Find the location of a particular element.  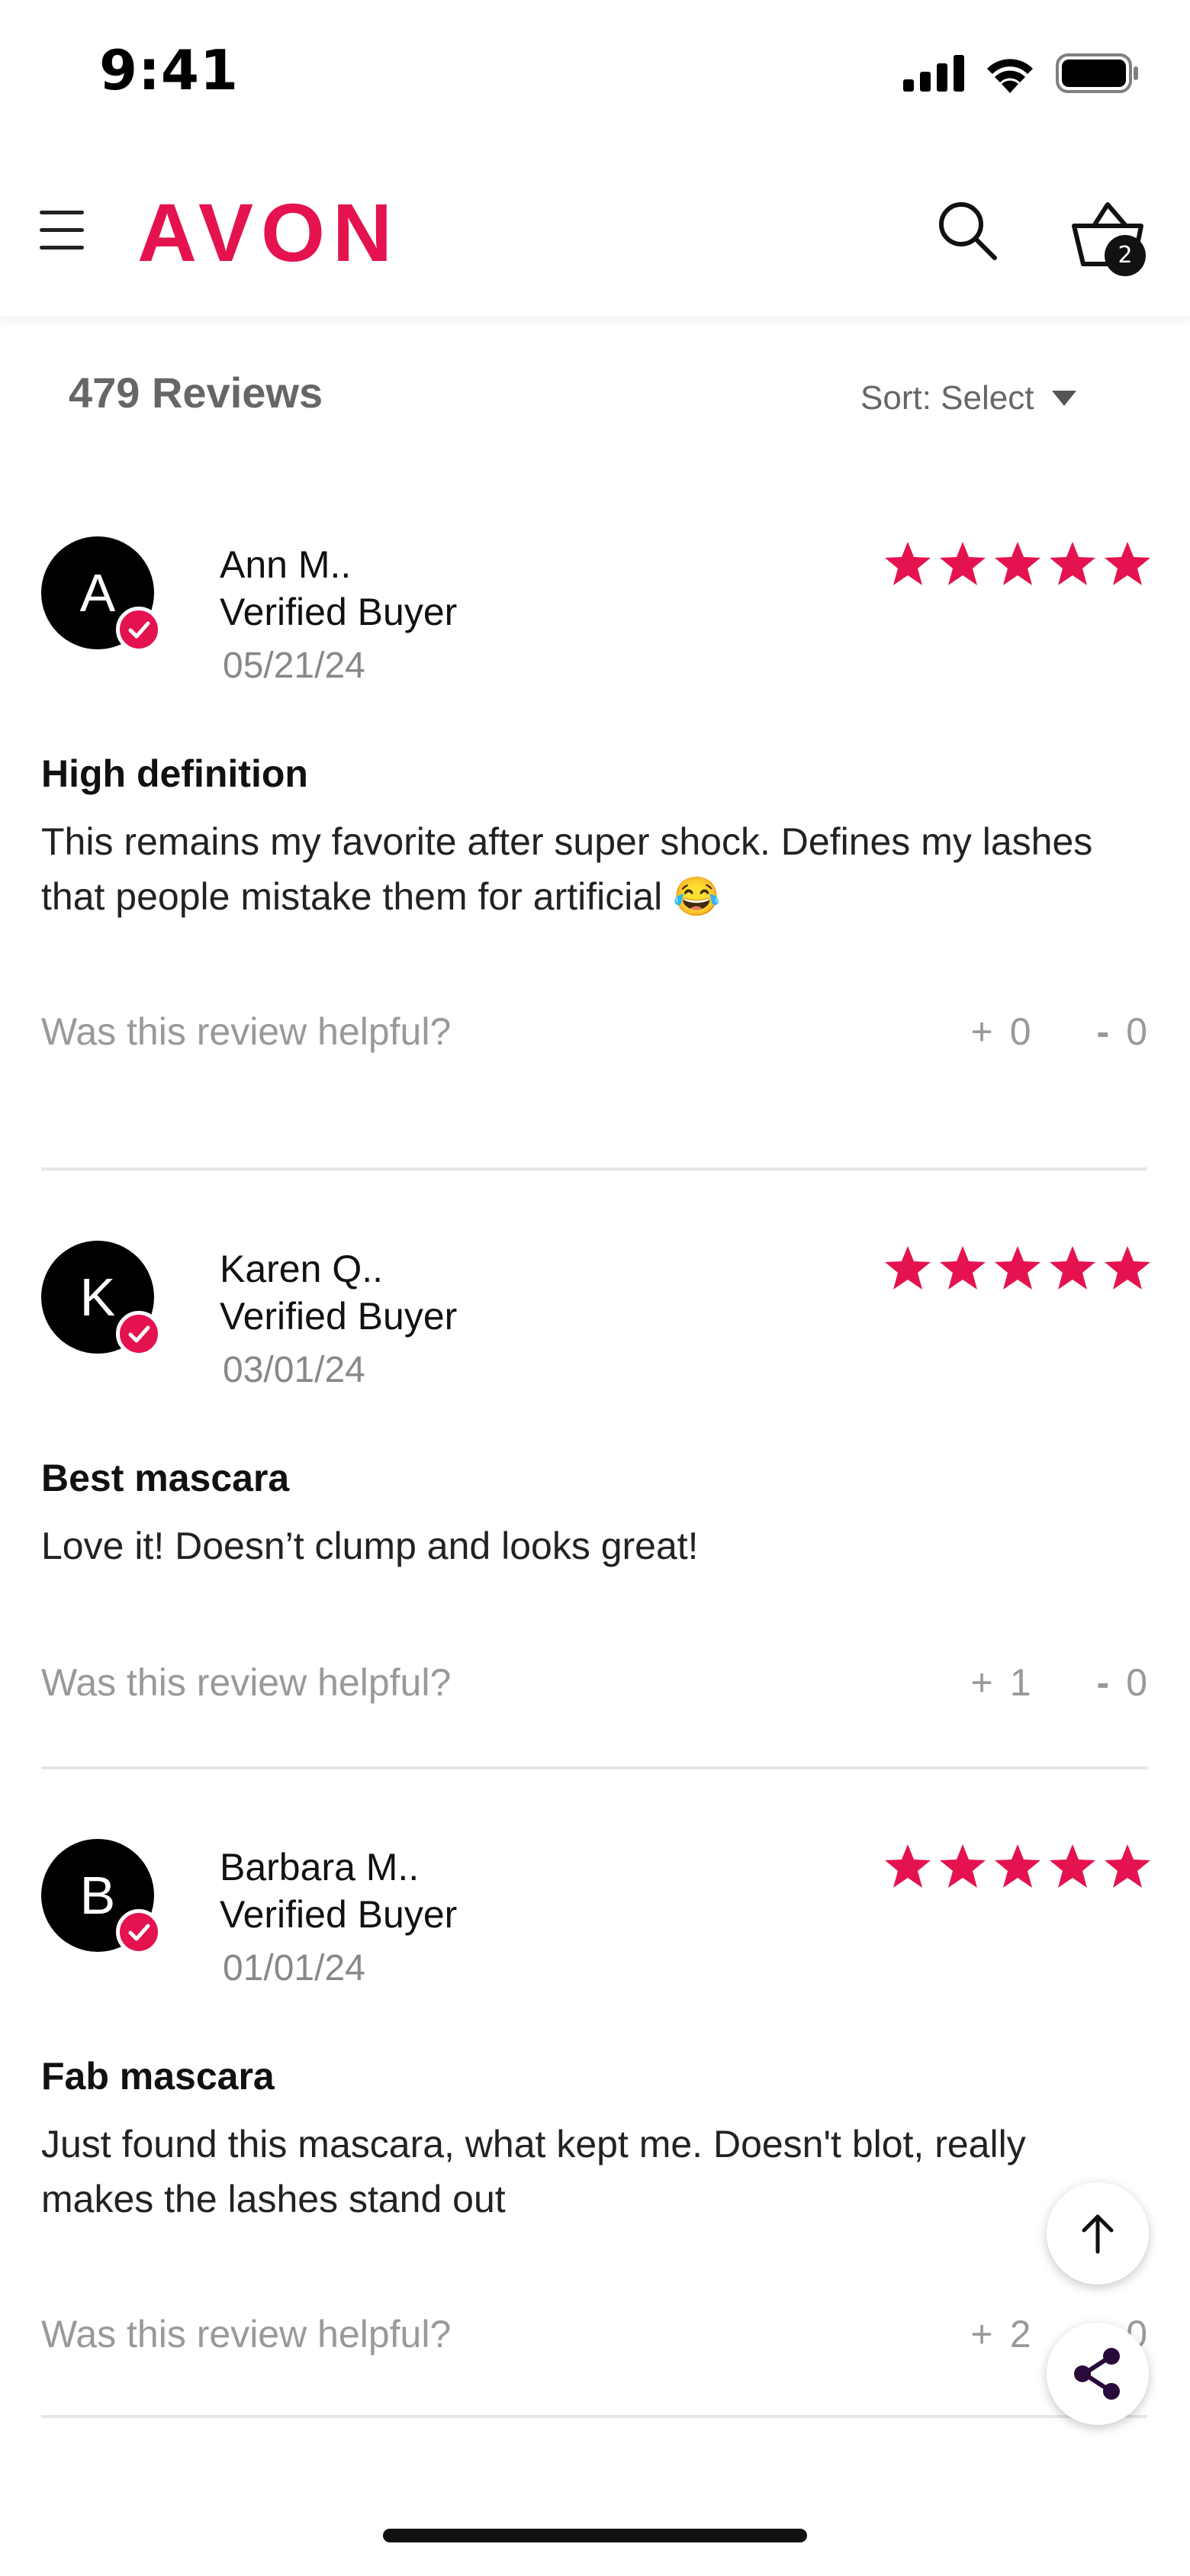

battery-icon is located at coordinates (1097, 73).